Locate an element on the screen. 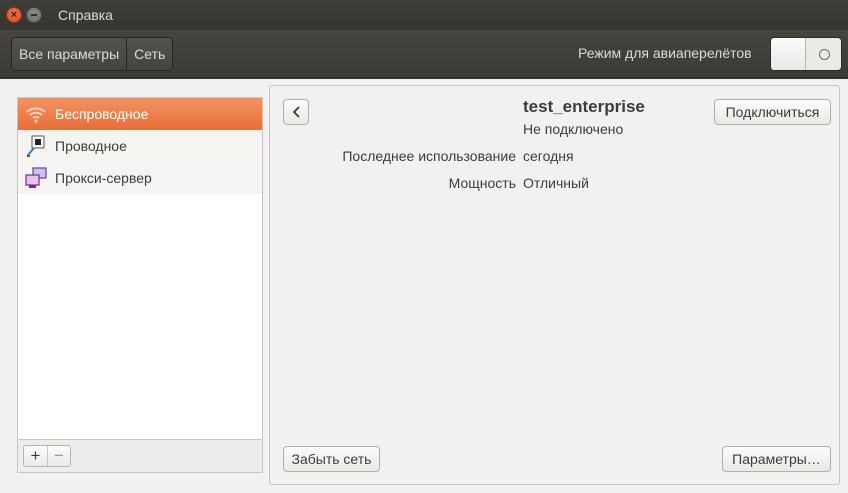 The width and height of the screenshot is (848, 493). connect-button: Подключиться is located at coordinates (772, 112).